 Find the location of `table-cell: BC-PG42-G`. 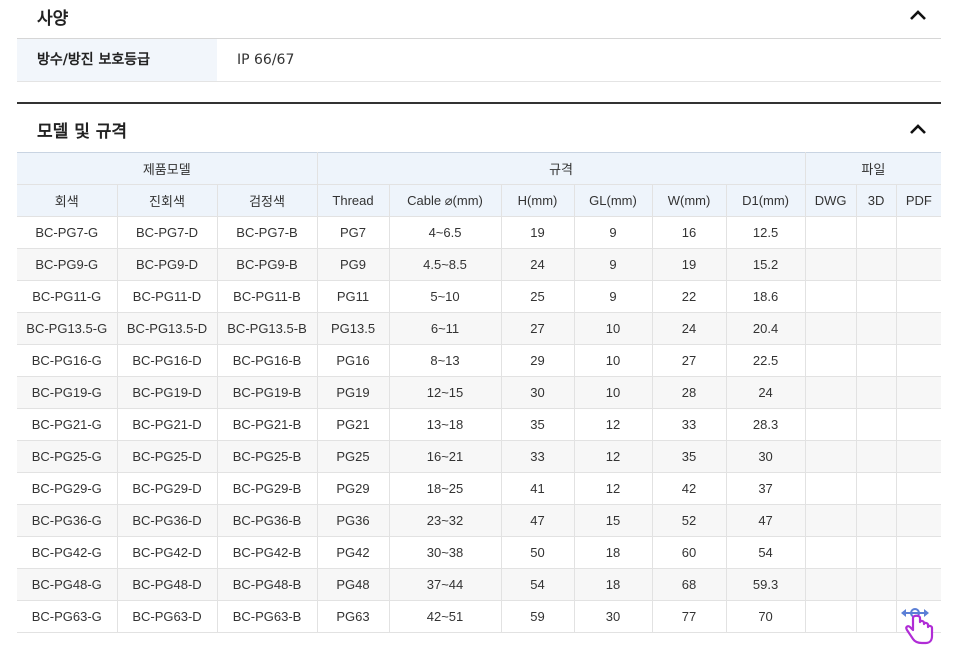

table-cell: BC-PG42-G is located at coordinates (67, 552).